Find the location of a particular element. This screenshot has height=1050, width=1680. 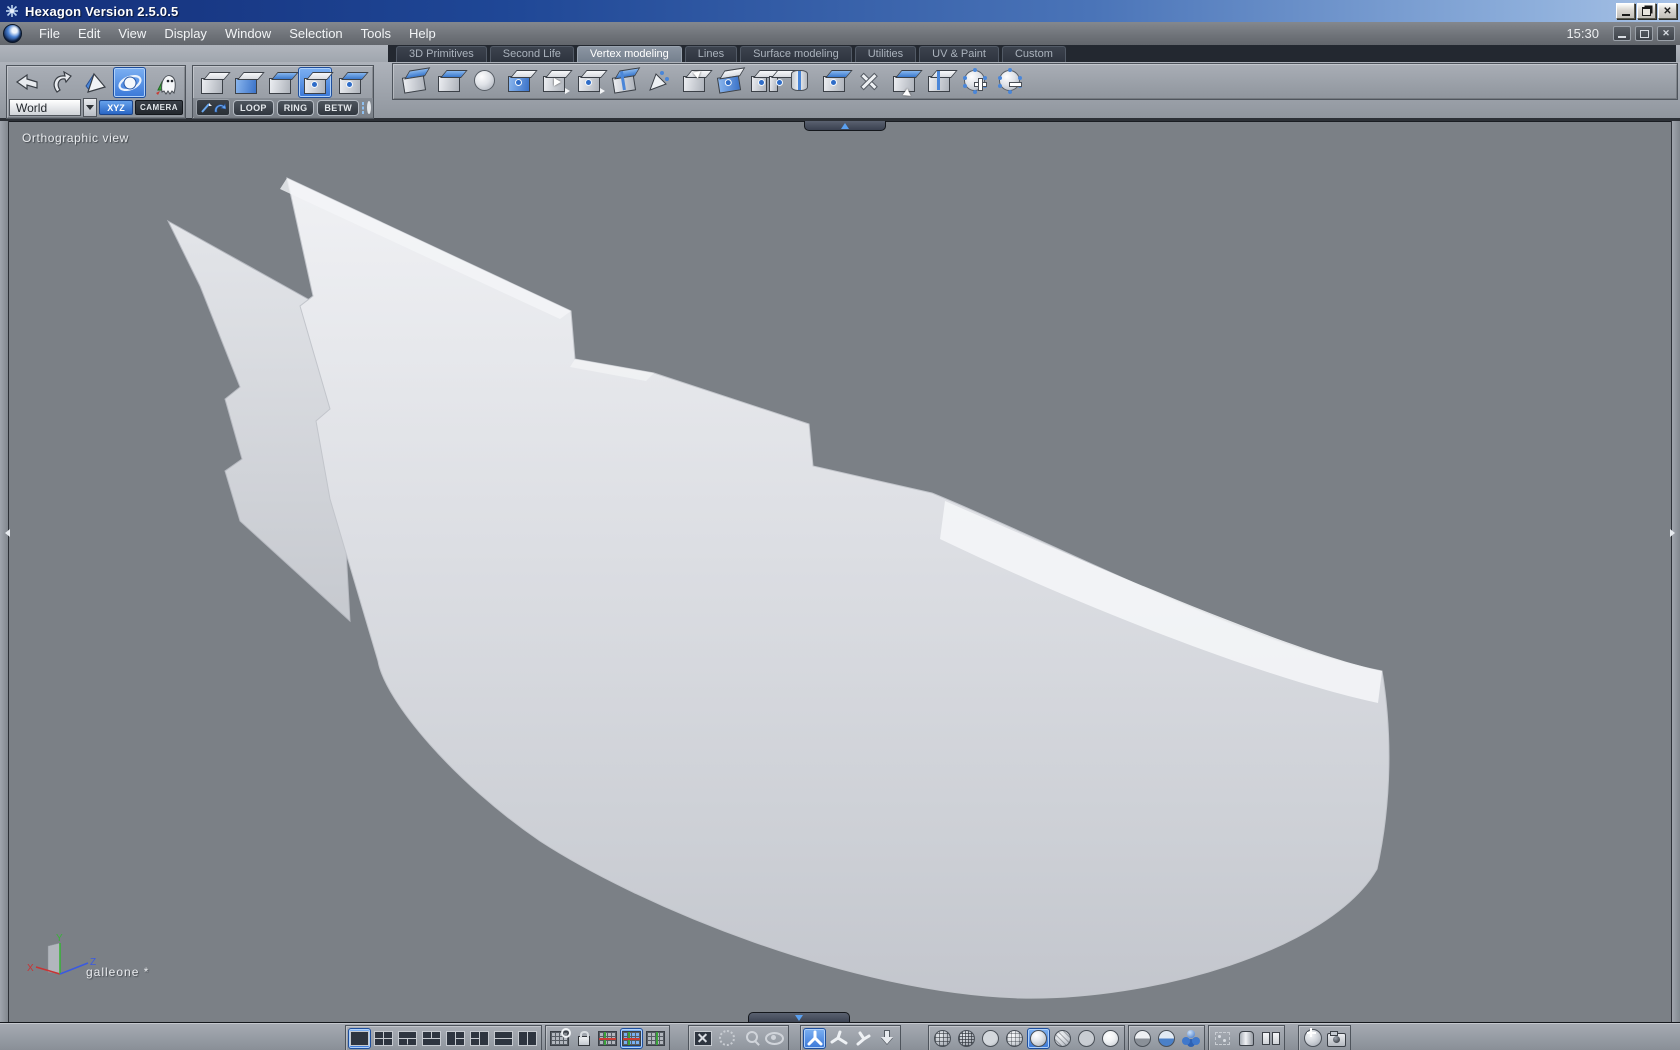

layout-left2-right1-icon is located at coordinates (479, 1038).